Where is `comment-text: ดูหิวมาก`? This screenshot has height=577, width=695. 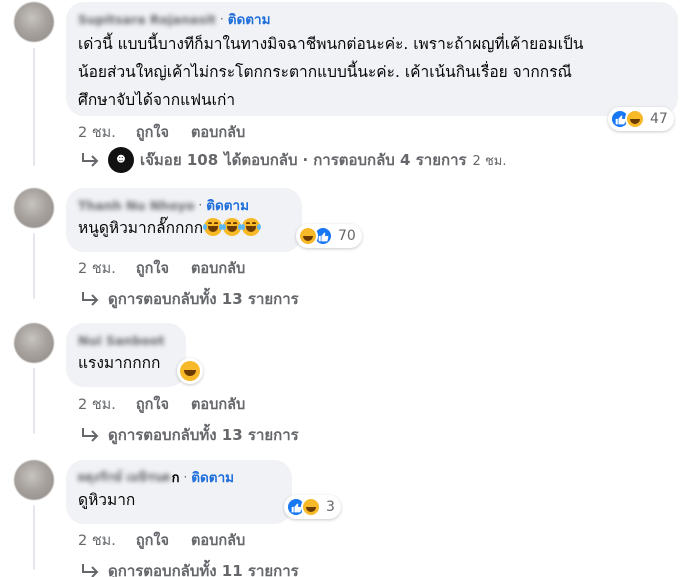 comment-text: ดูหิวมาก is located at coordinates (107, 500).